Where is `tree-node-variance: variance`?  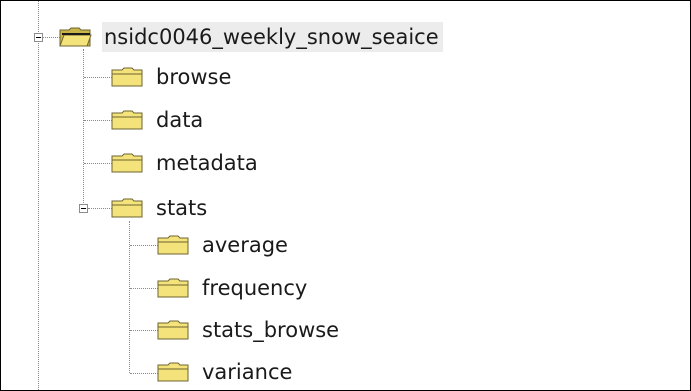 tree-node-variance: variance is located at coordinates (226, 372).